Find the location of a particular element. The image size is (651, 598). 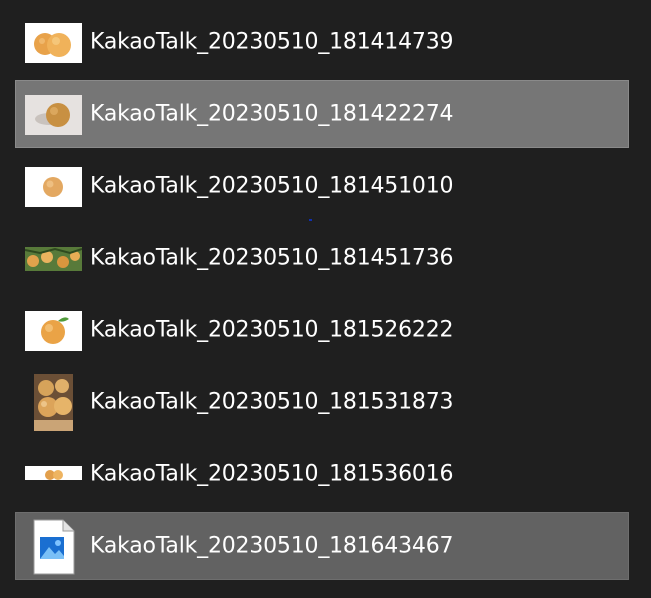

file-name: KakaoTalk_20230510_181451010 is located at coordinates (272, 186).